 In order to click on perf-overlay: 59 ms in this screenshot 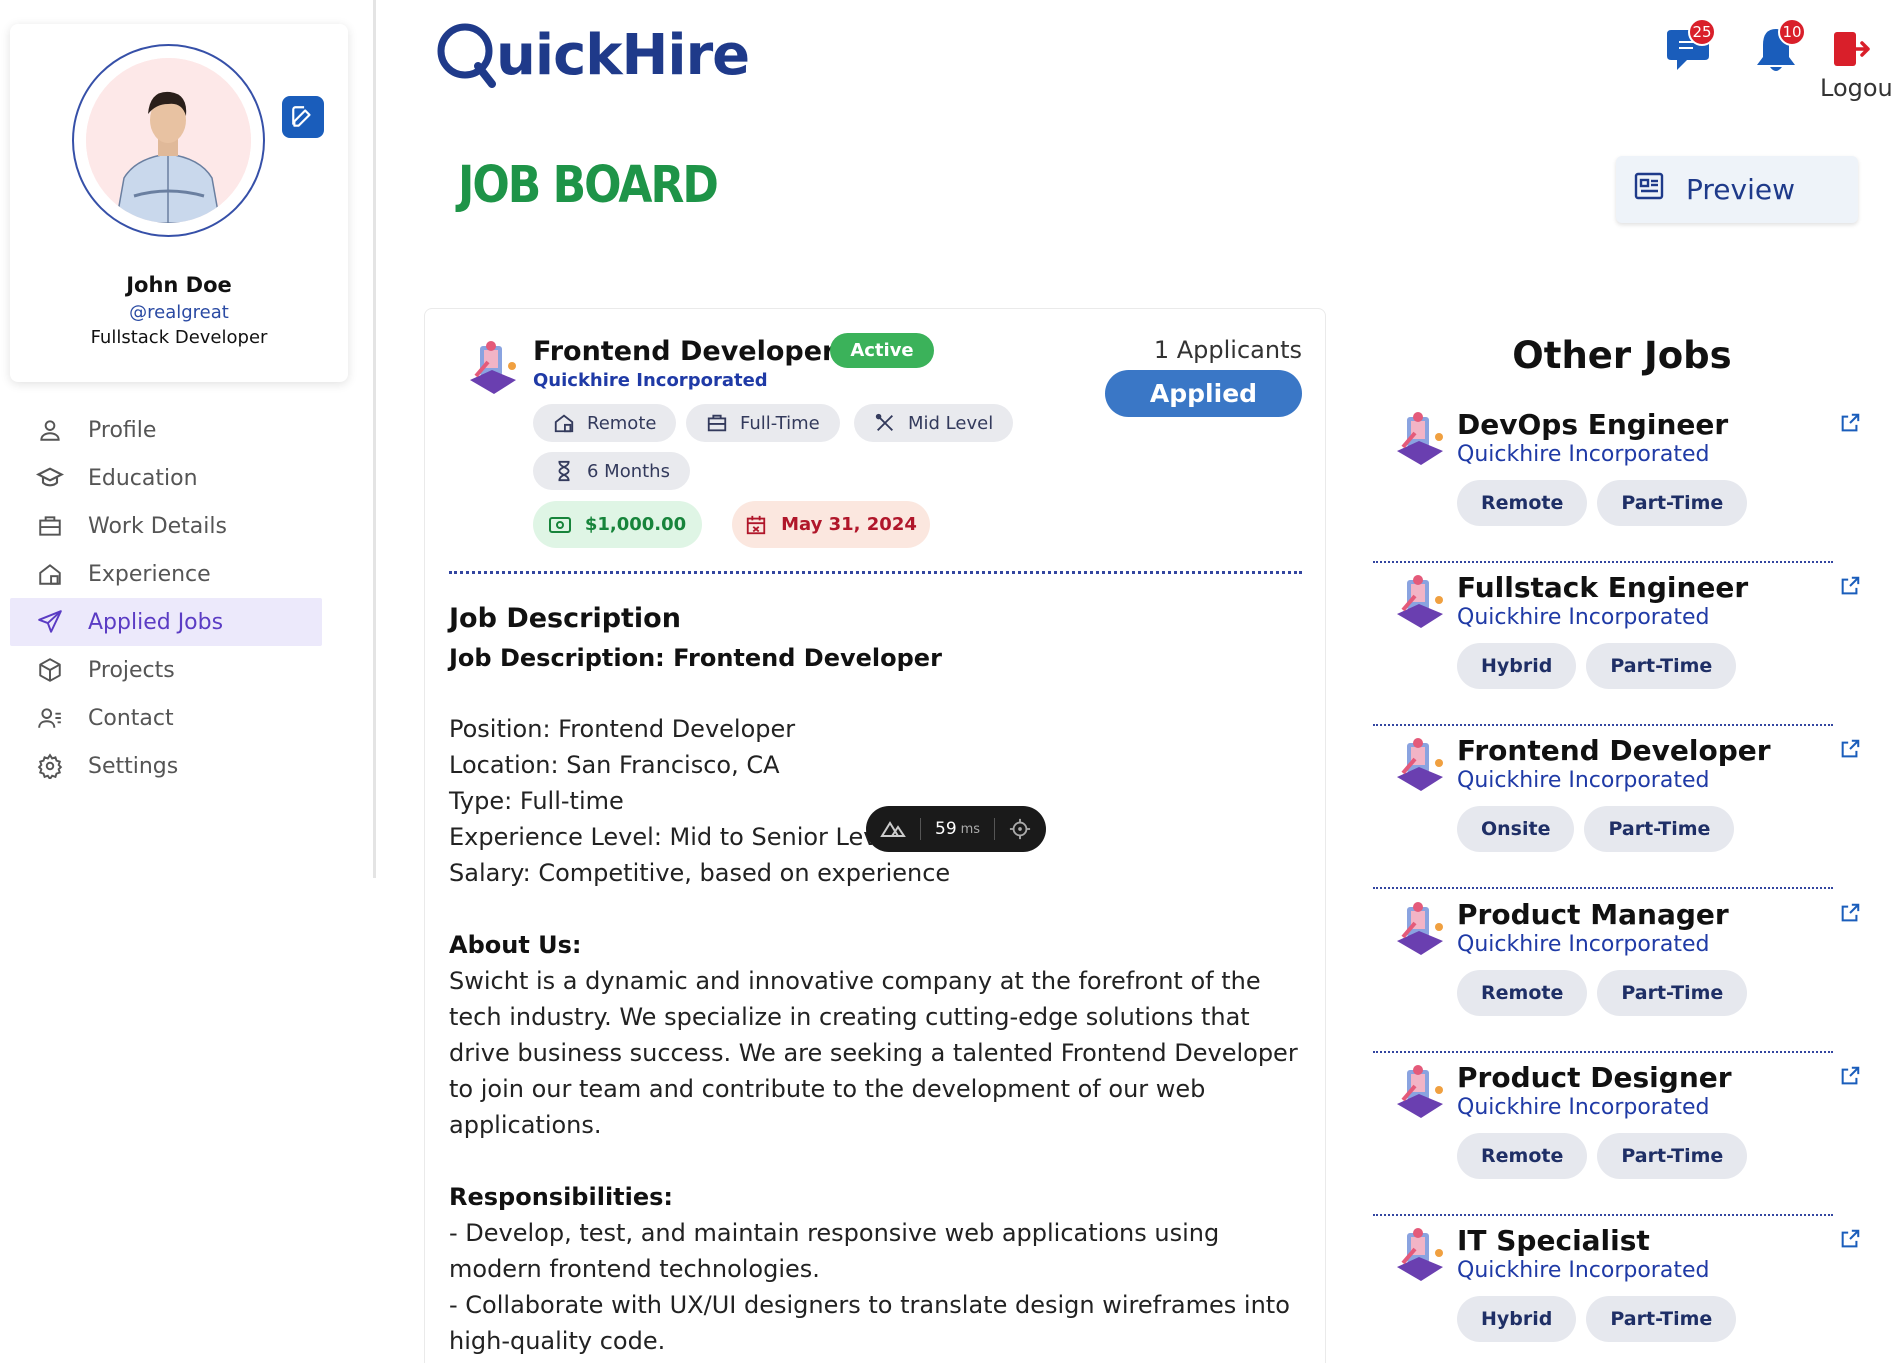, I will do `click(956, 829)`.